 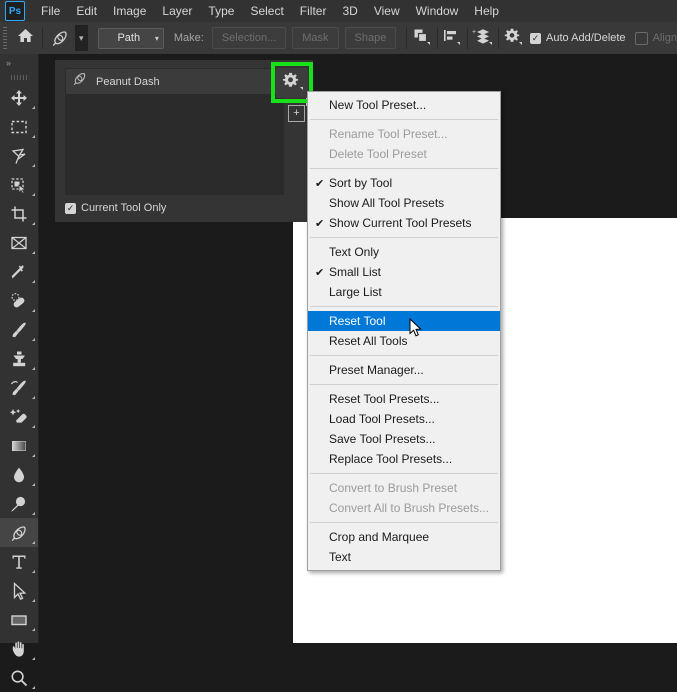 I want to click on blur-droplet-icon, so click(x=19, y=475).